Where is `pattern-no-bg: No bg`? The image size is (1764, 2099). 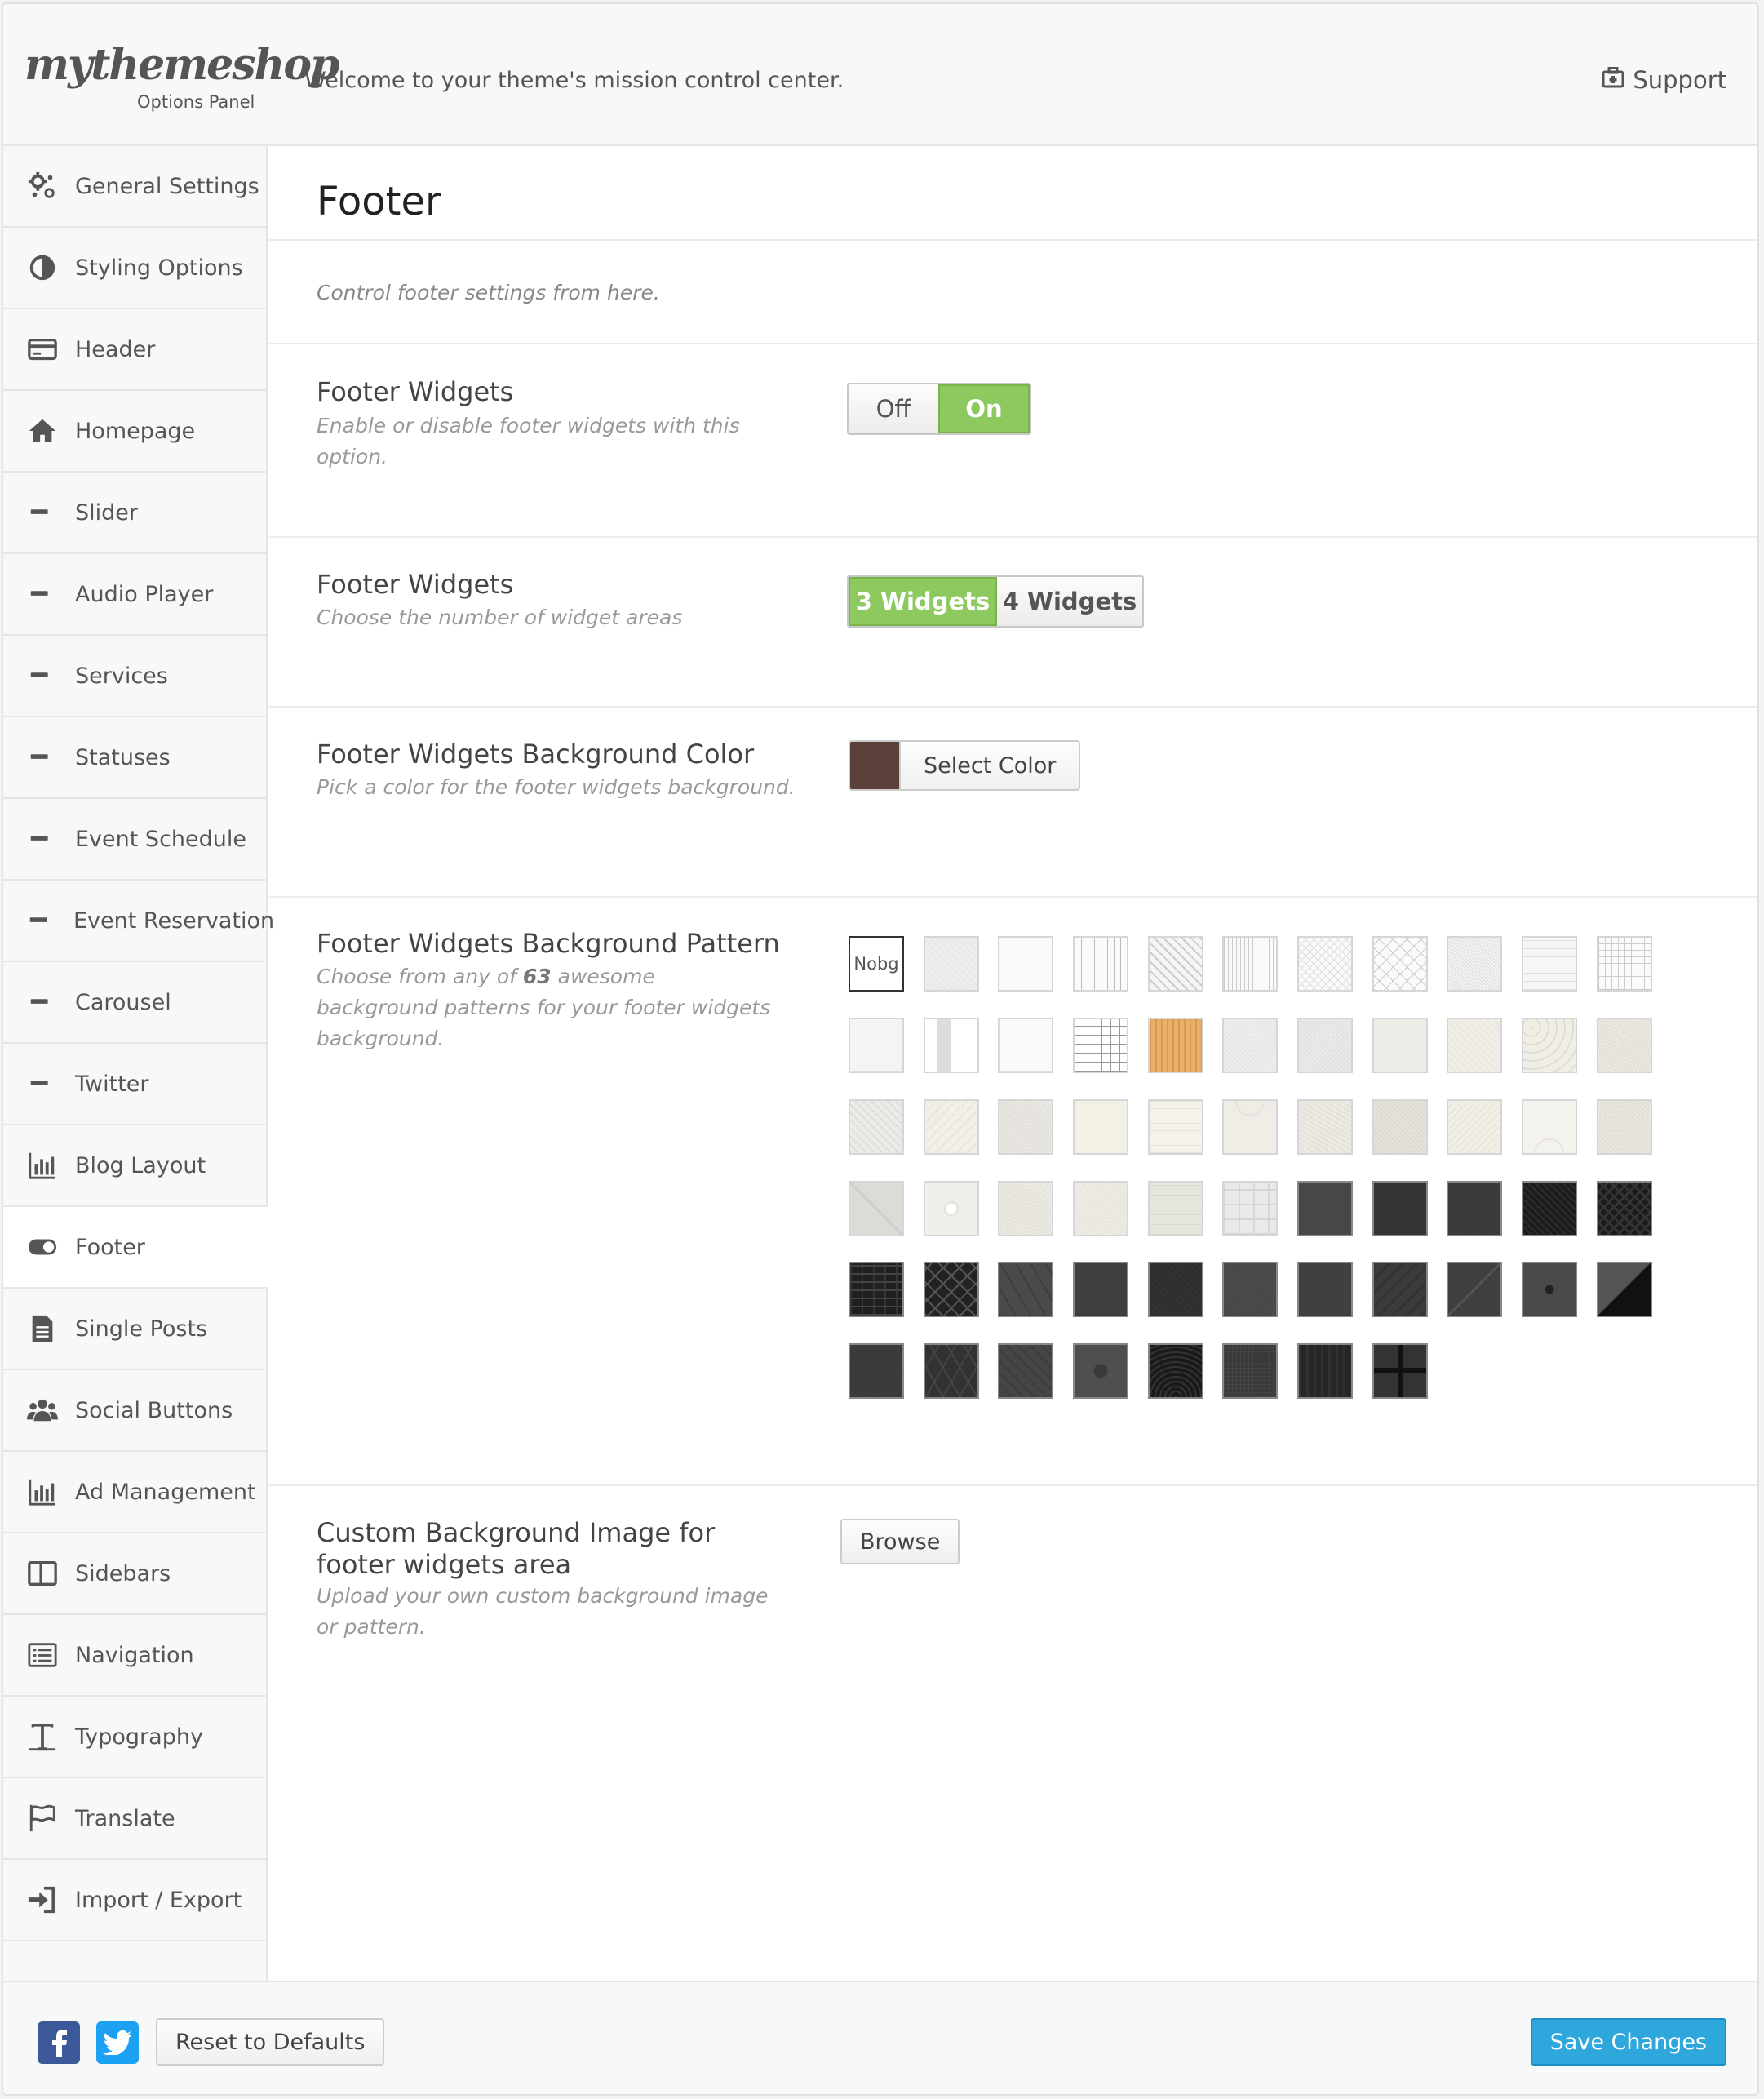
pattern-no-bg: No bg is located at coordinates (876, 964).